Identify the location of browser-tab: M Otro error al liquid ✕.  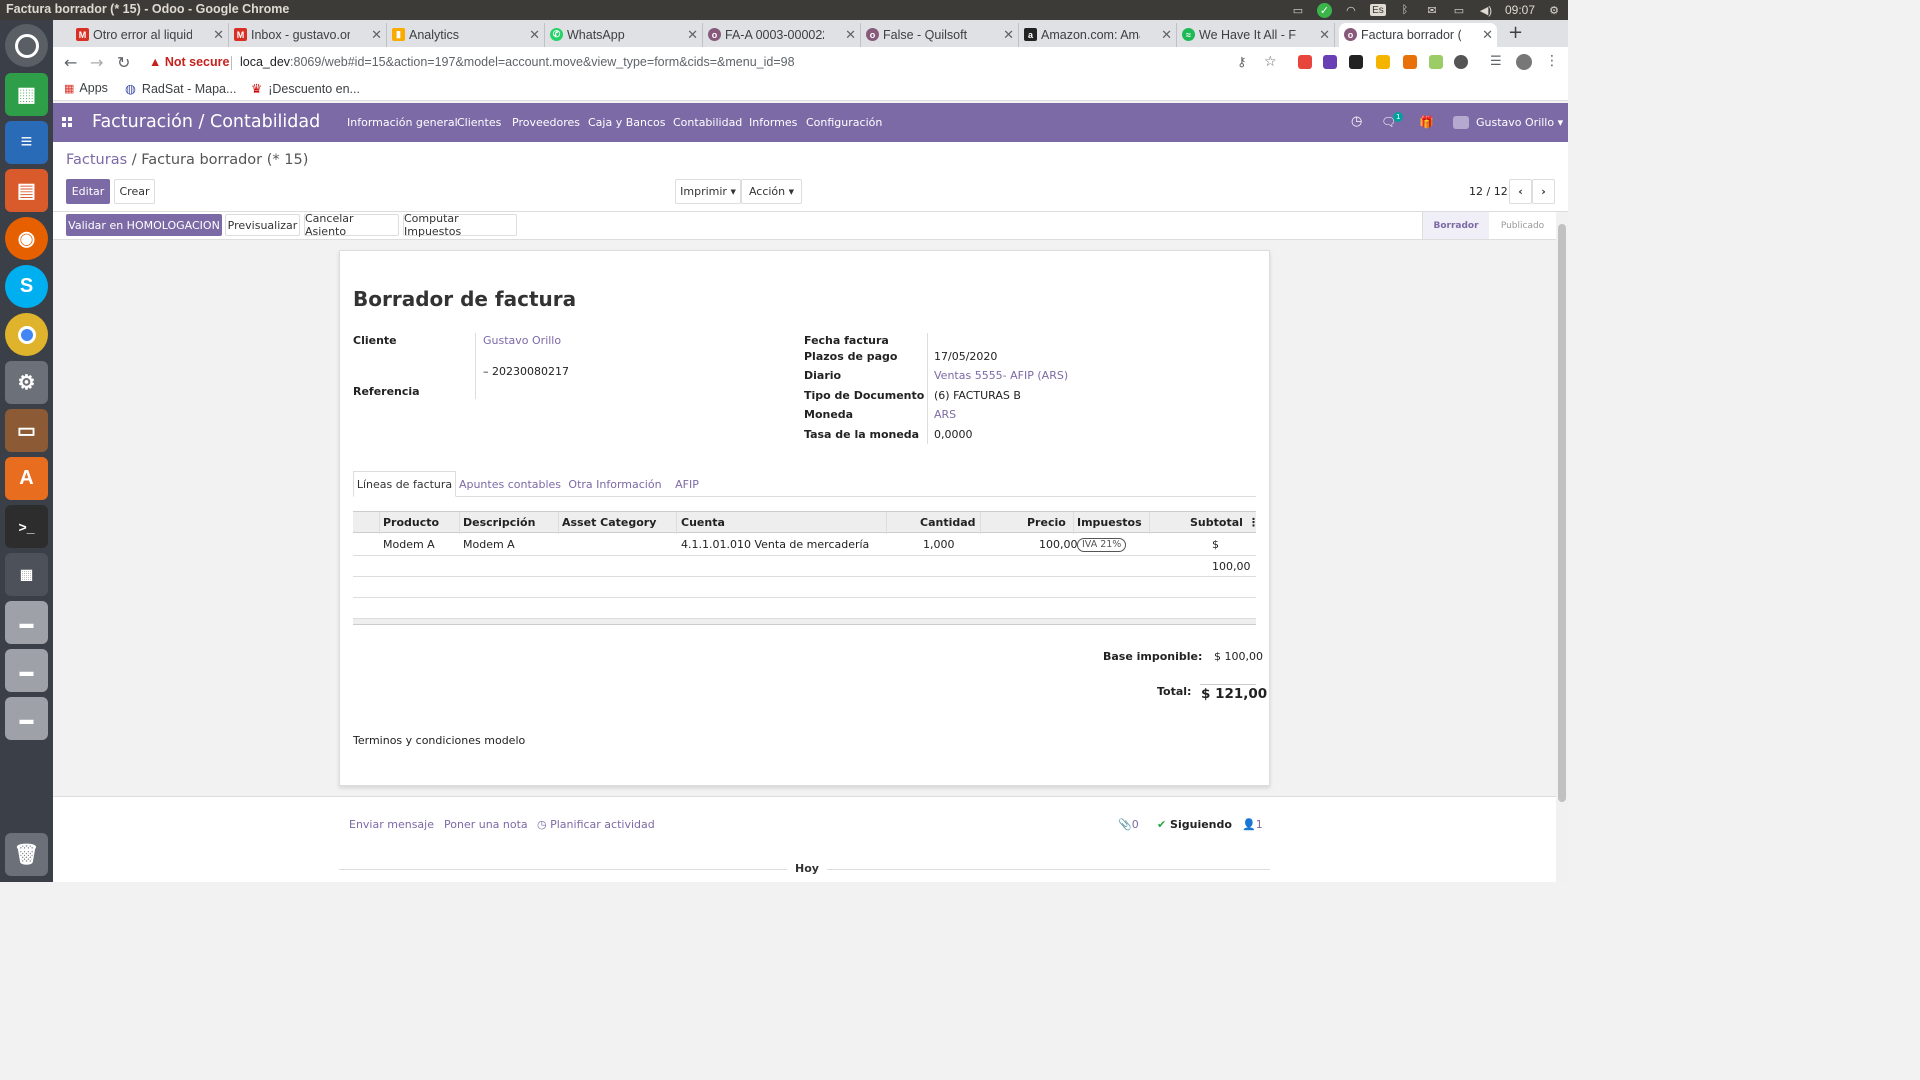
(150, 35).